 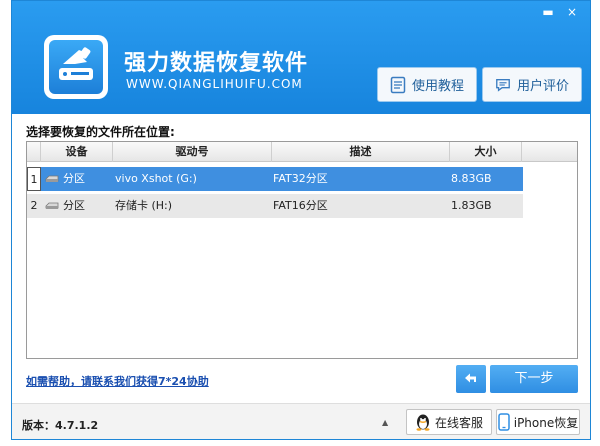 What do you see at coordinates (503, 85) in the screenshot?
I see `comment-icon` at bounding box center [503, 85].